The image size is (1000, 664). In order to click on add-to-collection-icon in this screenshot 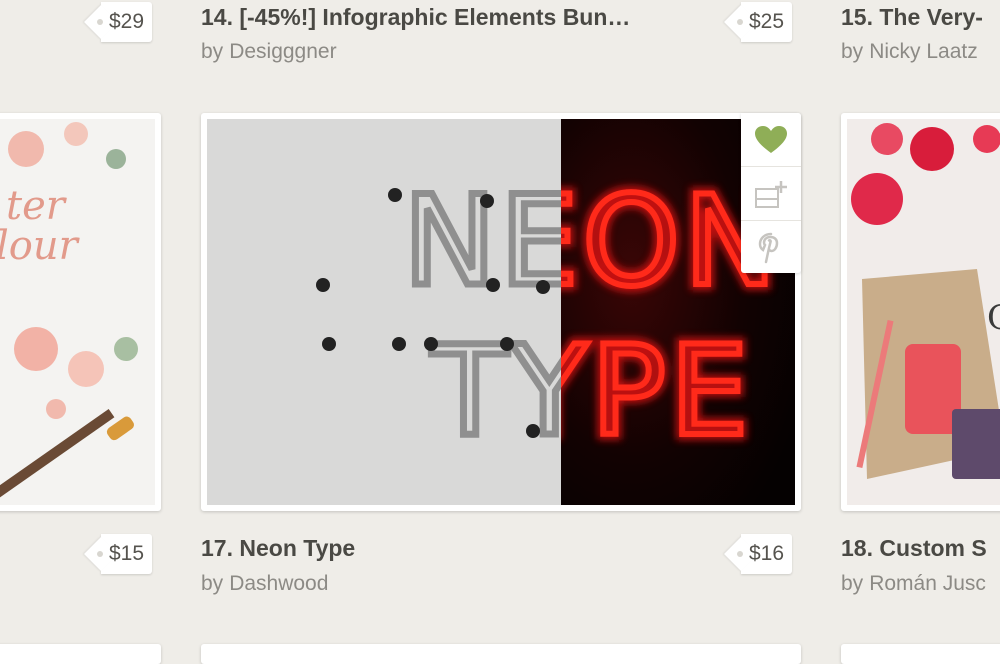, I will do `click(771, 194)`.